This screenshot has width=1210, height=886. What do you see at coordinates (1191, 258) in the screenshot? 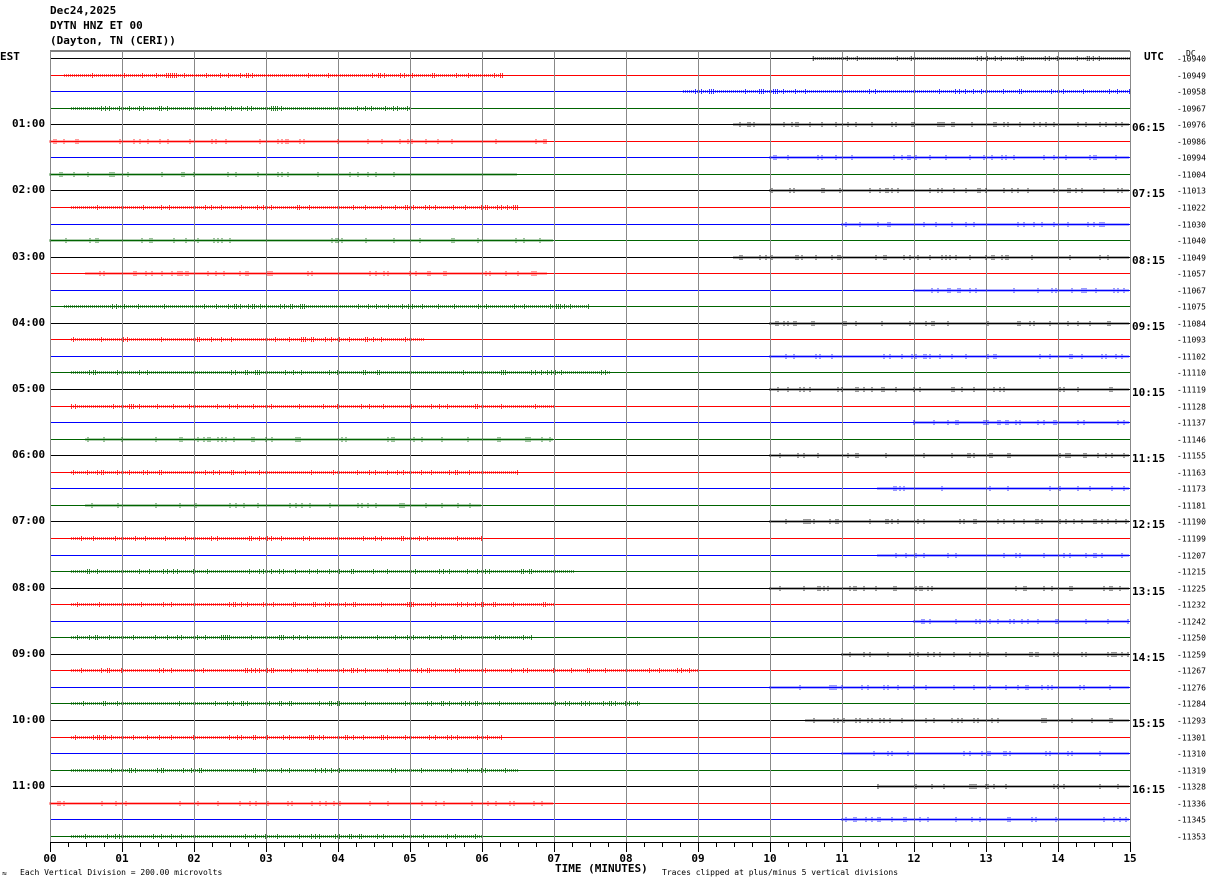
I see `dc-offset-12: -11049` at bounding box center [1191, 258].